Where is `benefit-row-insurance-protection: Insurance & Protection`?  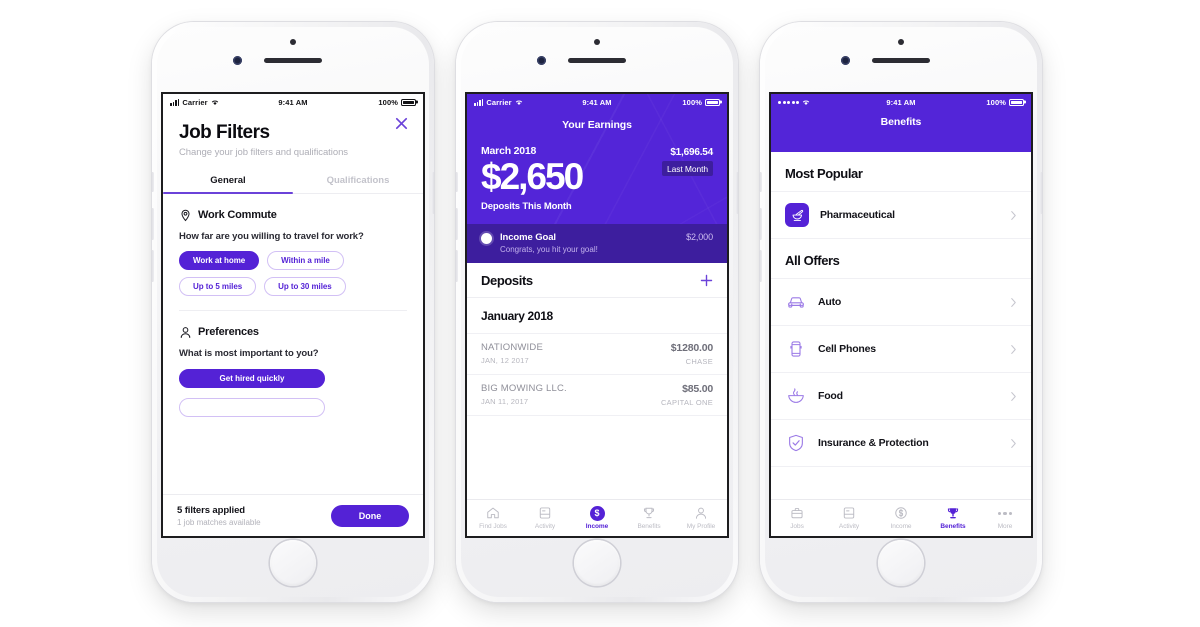 benefit-row-insurance-protection: Insurance & Protection is located at coordinates (901, 443).